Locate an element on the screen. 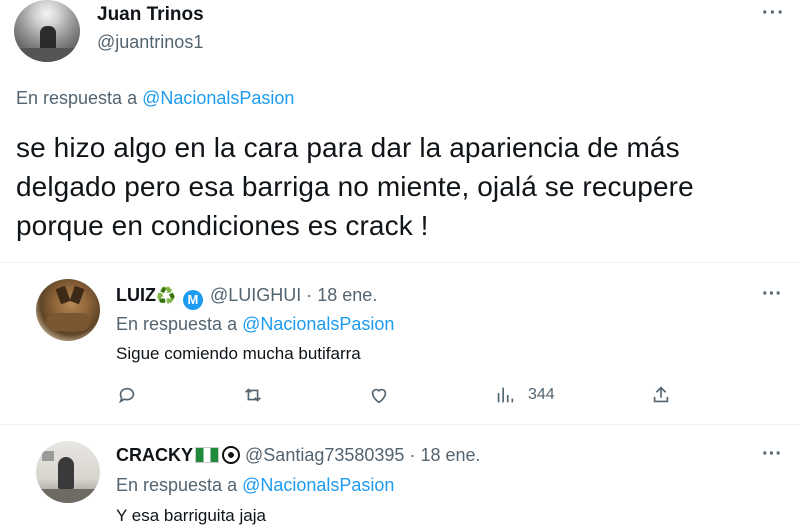 The width and height of the screenshot is (800, 532). recycle-icon: ♻️ is located at coordinates (166, 296).